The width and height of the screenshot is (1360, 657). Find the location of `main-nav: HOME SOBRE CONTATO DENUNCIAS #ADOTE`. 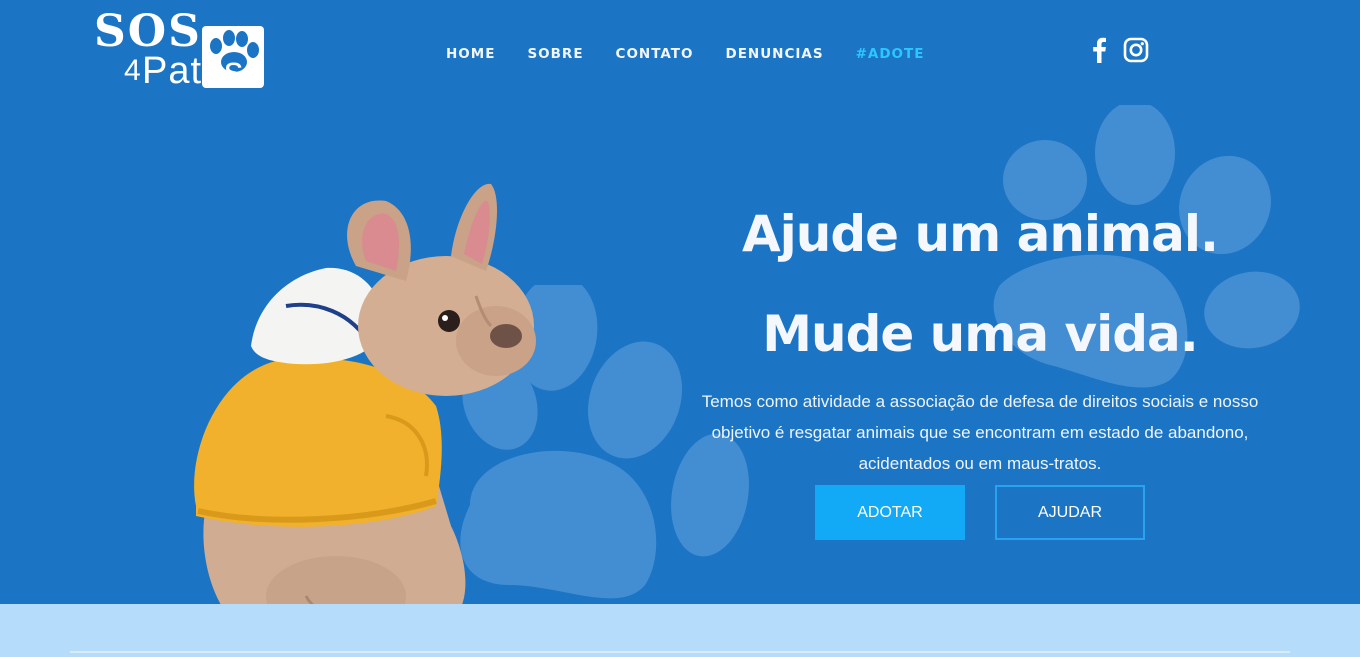

main-nav: HOME SOBRE CONTATO DENUNCIAS #ADOTE is located at coordinates (701, 54).